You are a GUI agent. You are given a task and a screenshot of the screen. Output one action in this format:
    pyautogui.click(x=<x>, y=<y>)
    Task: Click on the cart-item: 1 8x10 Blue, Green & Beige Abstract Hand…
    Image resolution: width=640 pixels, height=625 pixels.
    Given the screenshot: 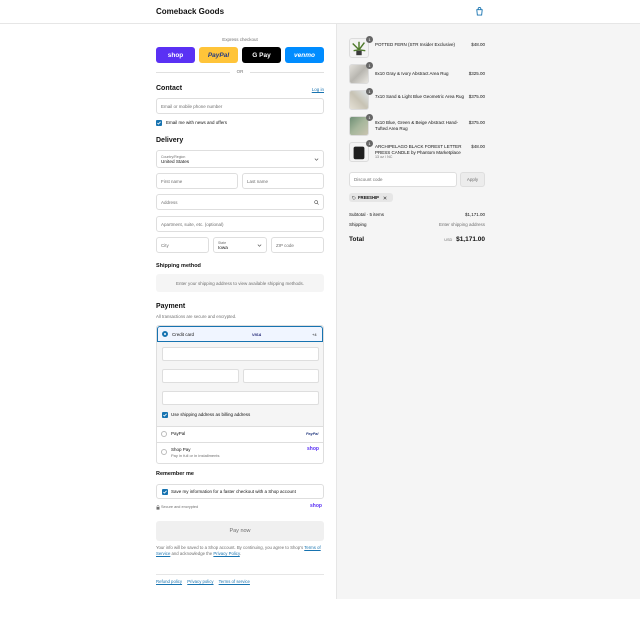 What is the action you would take?
    pyautogui.click(x=417, y=126)
    